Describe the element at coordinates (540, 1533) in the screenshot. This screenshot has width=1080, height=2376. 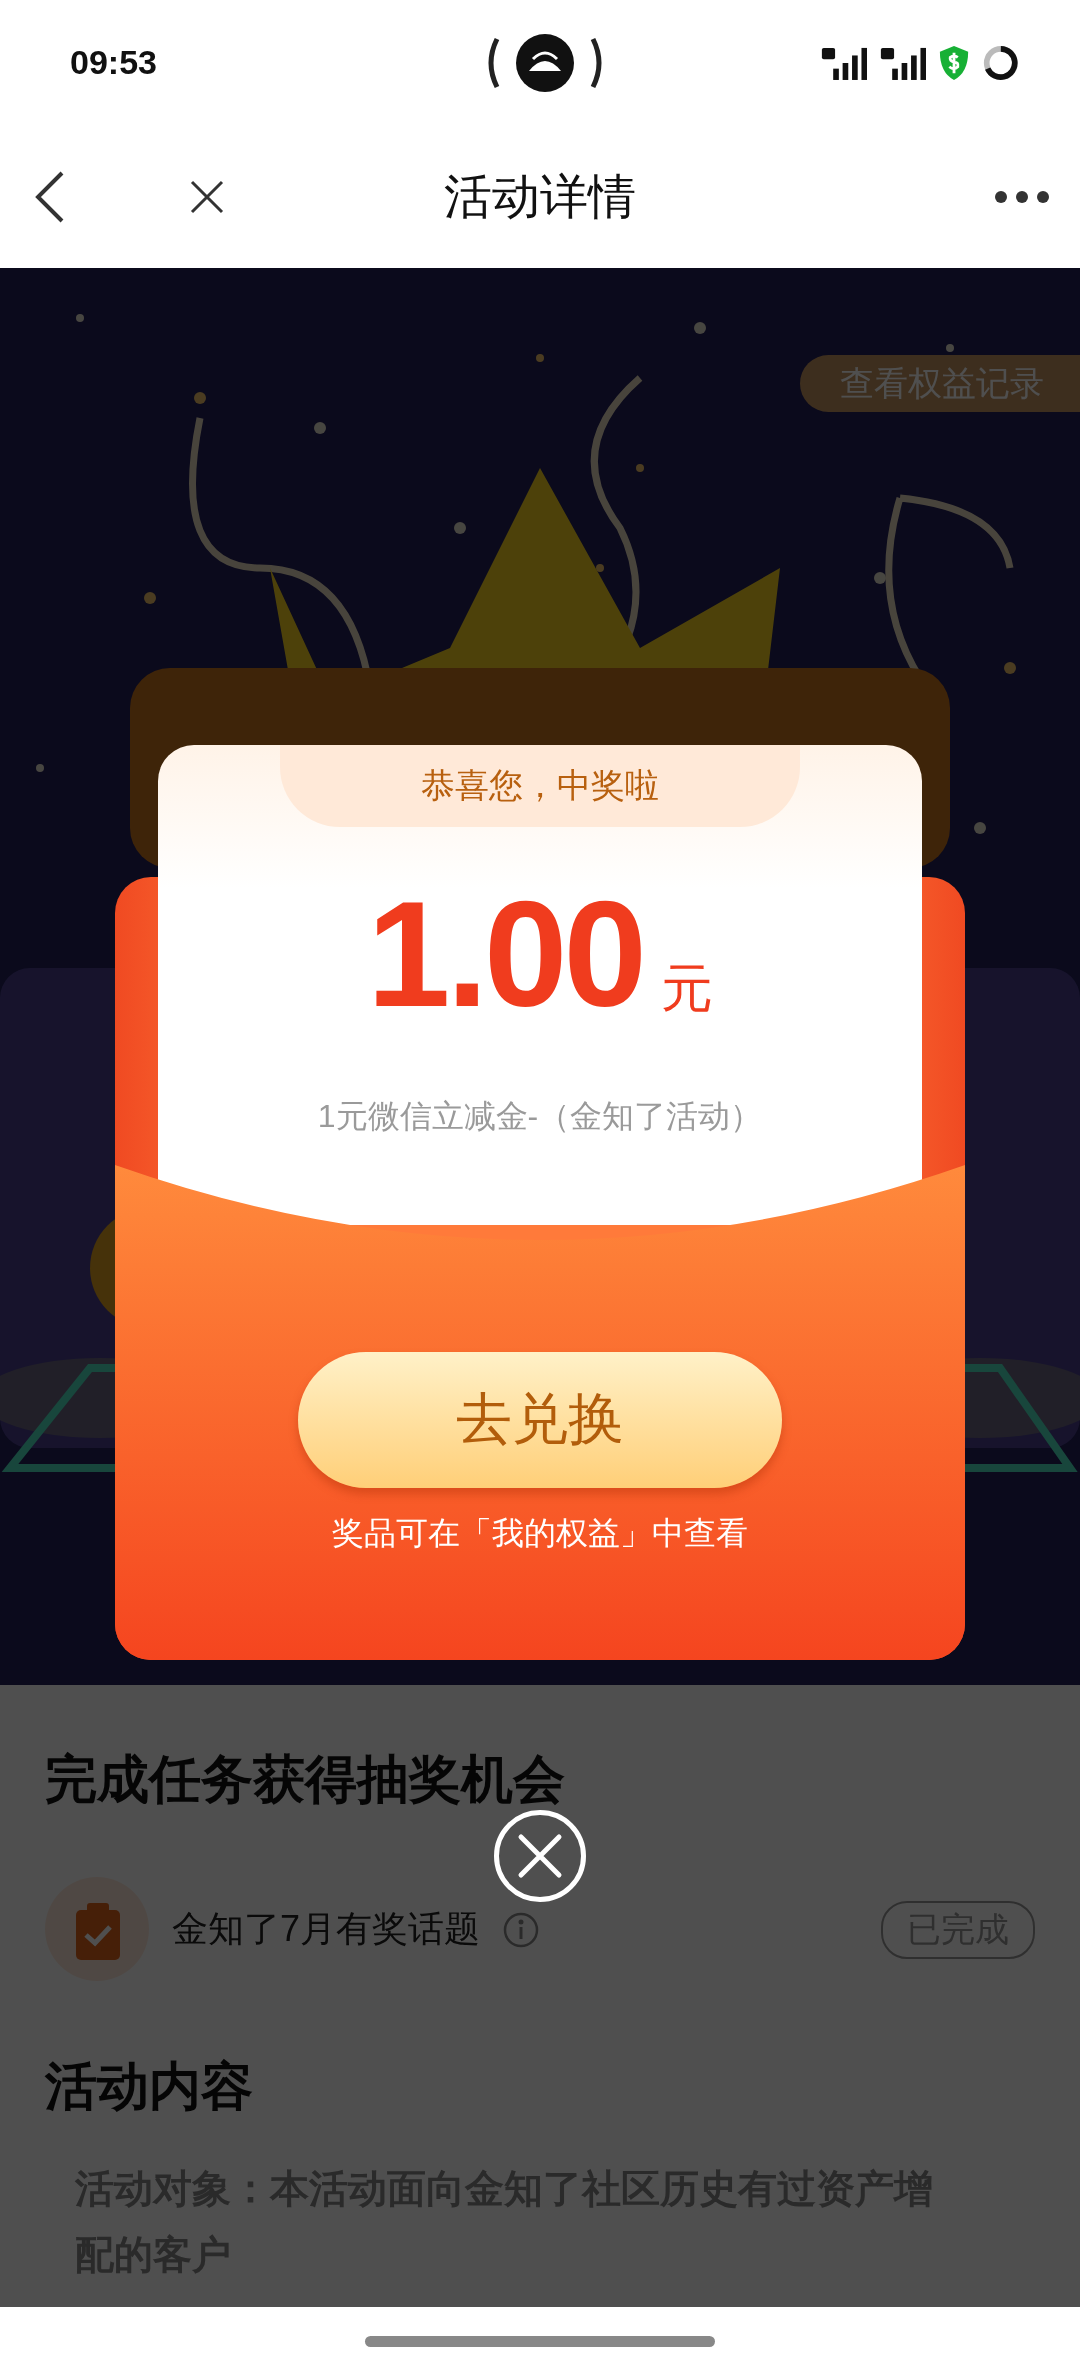
I see `prize-note: 奖品可在「我的权益」中查看` at that location.